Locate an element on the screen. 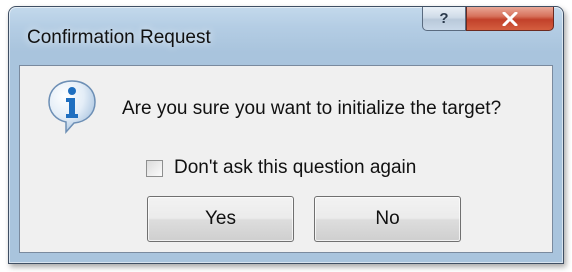 The height and width of the screenshot is (272, 572). yes-button: Yes is located at coordinates (220, 219).